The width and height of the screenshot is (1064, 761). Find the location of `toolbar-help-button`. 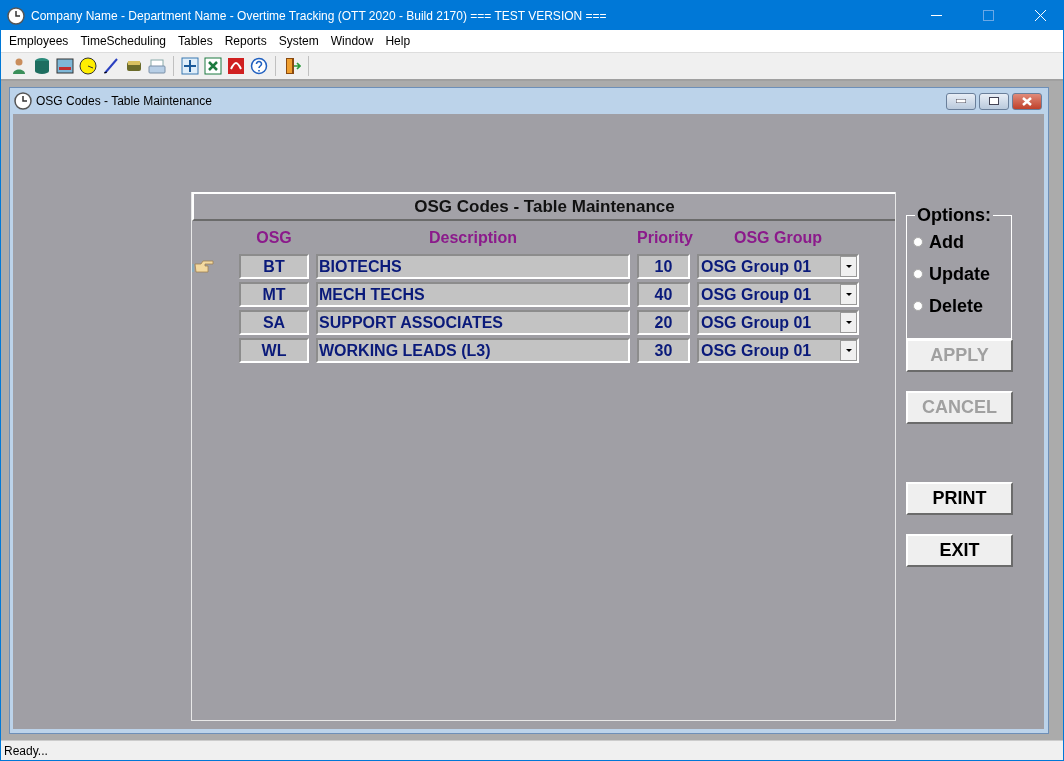

toolbar-help-button is located at coordinates (259, 66).